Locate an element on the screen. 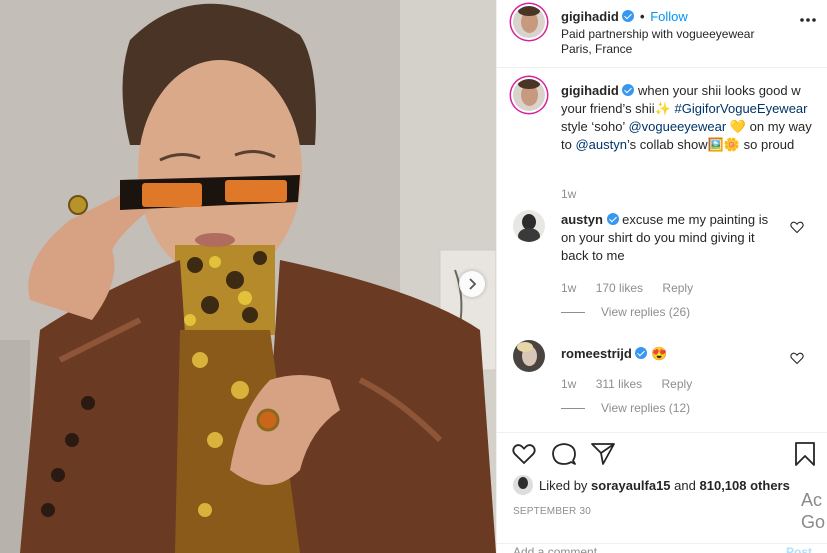 This screenshot has height=553, width=827. comment-likes: 311 likes is located at coordinates (619, 384).